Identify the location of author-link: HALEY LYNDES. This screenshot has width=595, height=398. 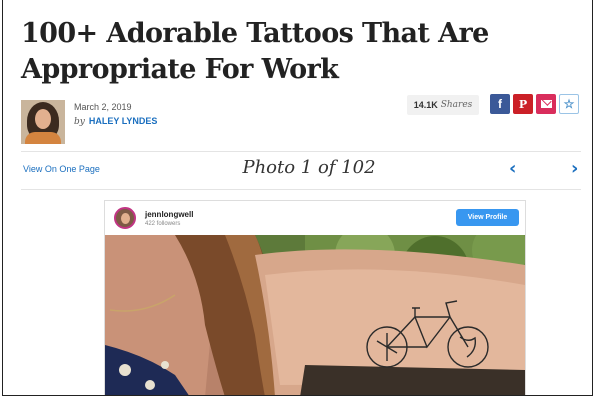
(123, 121).